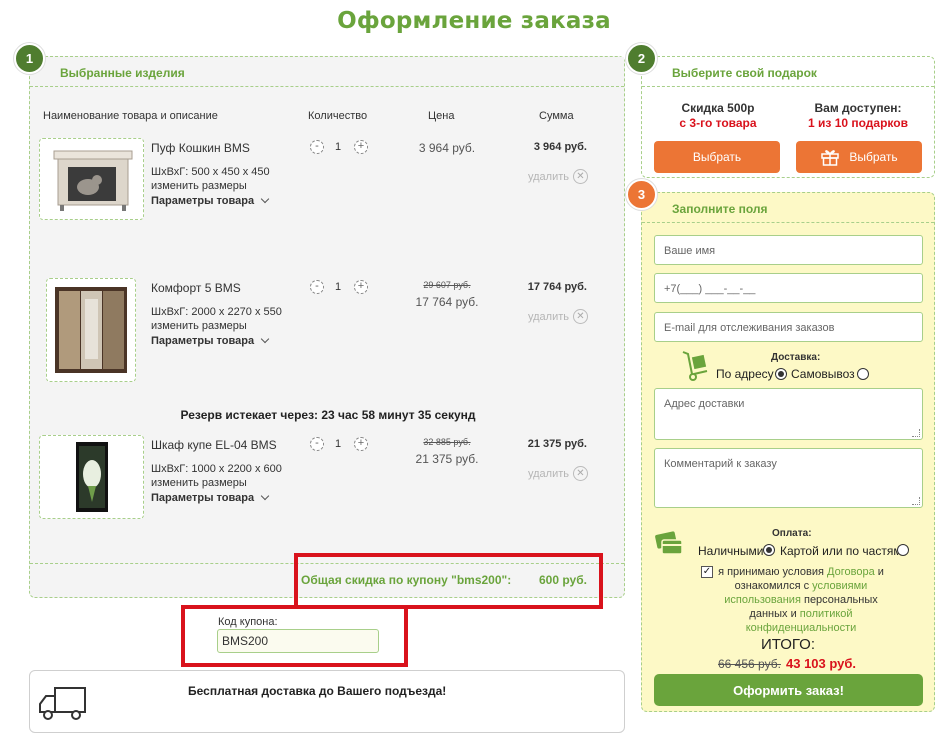  I want to click on step-3-badge: 3, so click(641, 194).